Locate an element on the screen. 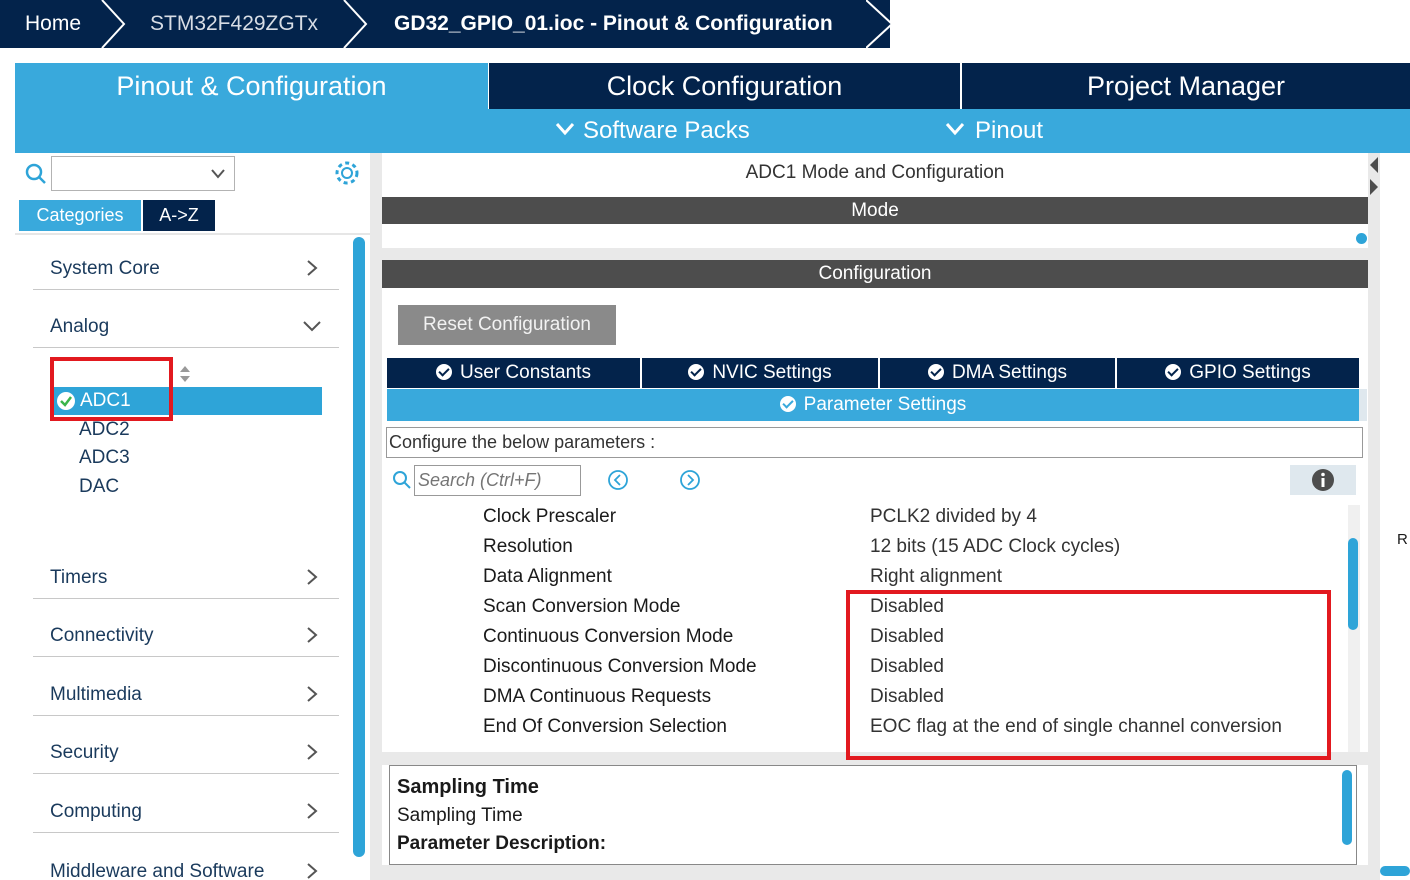  tree-item-adc3: ADC3 is located at coordinates (104, 458).